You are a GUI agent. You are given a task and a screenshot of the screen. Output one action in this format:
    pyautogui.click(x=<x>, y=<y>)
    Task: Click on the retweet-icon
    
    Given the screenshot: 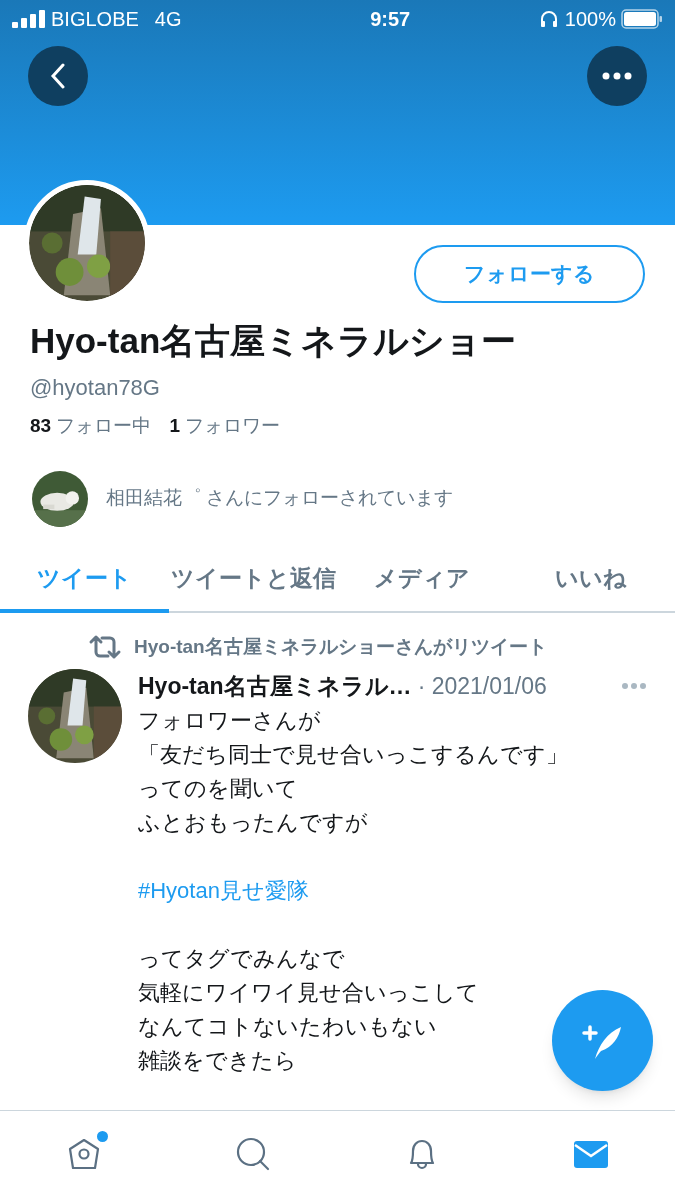 What is the action you would take?
    pyautogui.click(x=105, y=646)
    